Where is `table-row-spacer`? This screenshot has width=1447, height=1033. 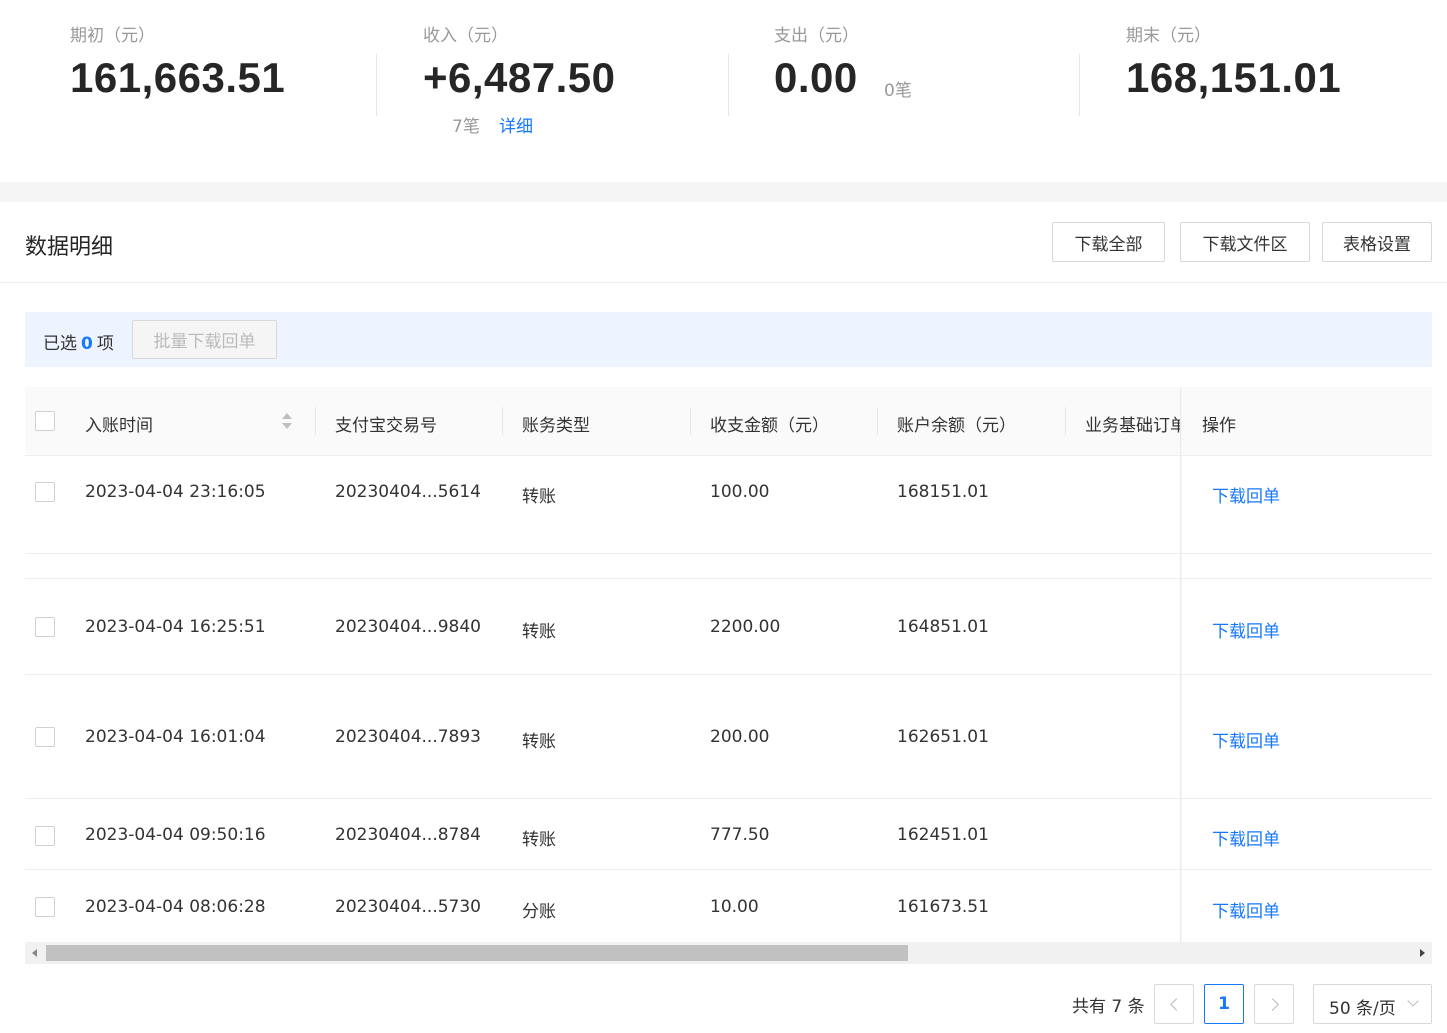
table-row-spacer is located at coordinates (728, 566).